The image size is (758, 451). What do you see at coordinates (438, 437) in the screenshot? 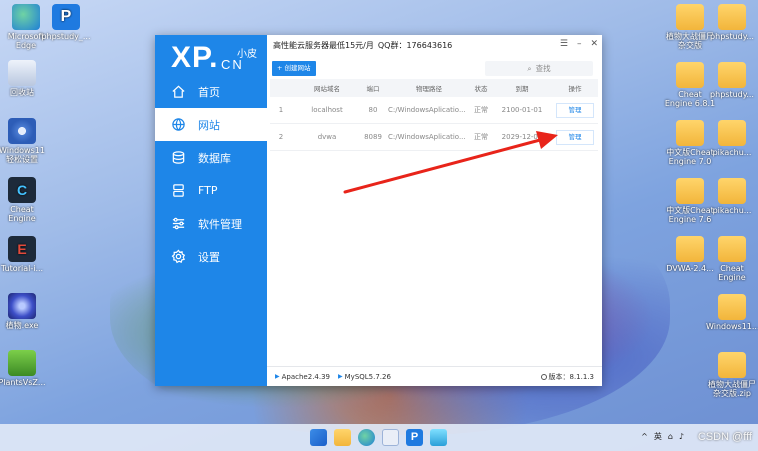
I see `notes-icon` at bounding box center [438, 437].